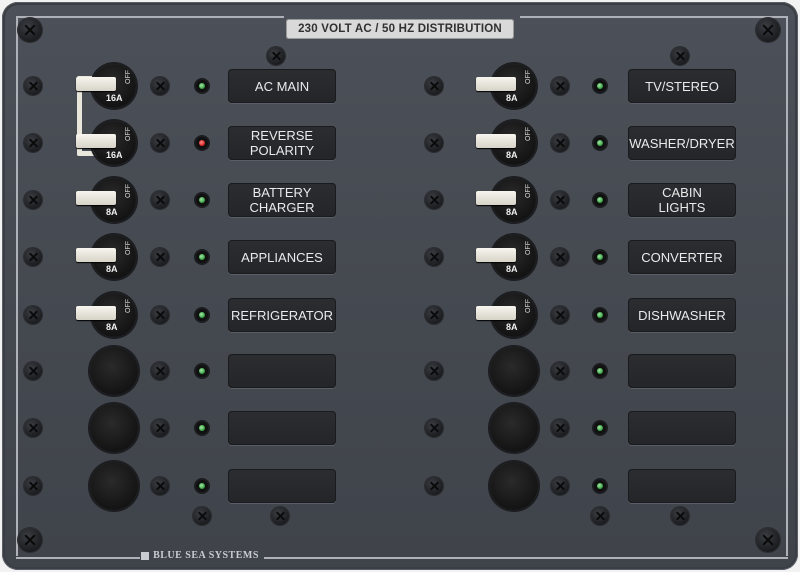  I want to click on circuit-label: REFRIGERATOR, so click(282, 315).